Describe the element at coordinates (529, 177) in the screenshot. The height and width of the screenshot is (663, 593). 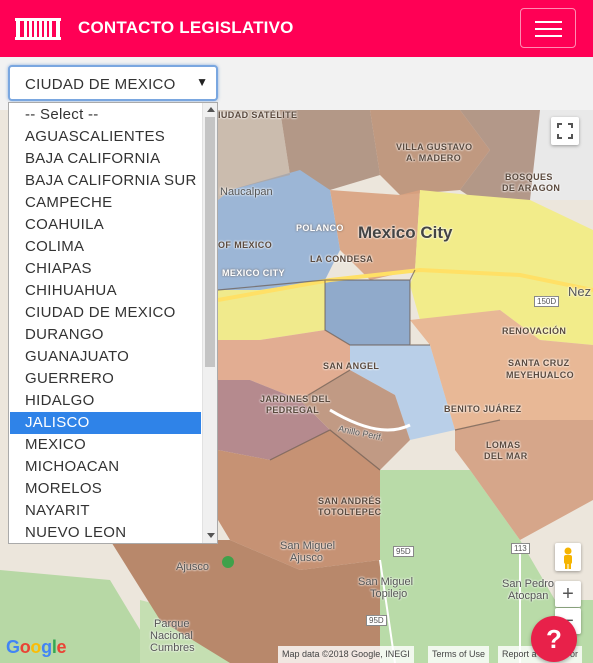
I see `map-label: BOSQUES` at that location.